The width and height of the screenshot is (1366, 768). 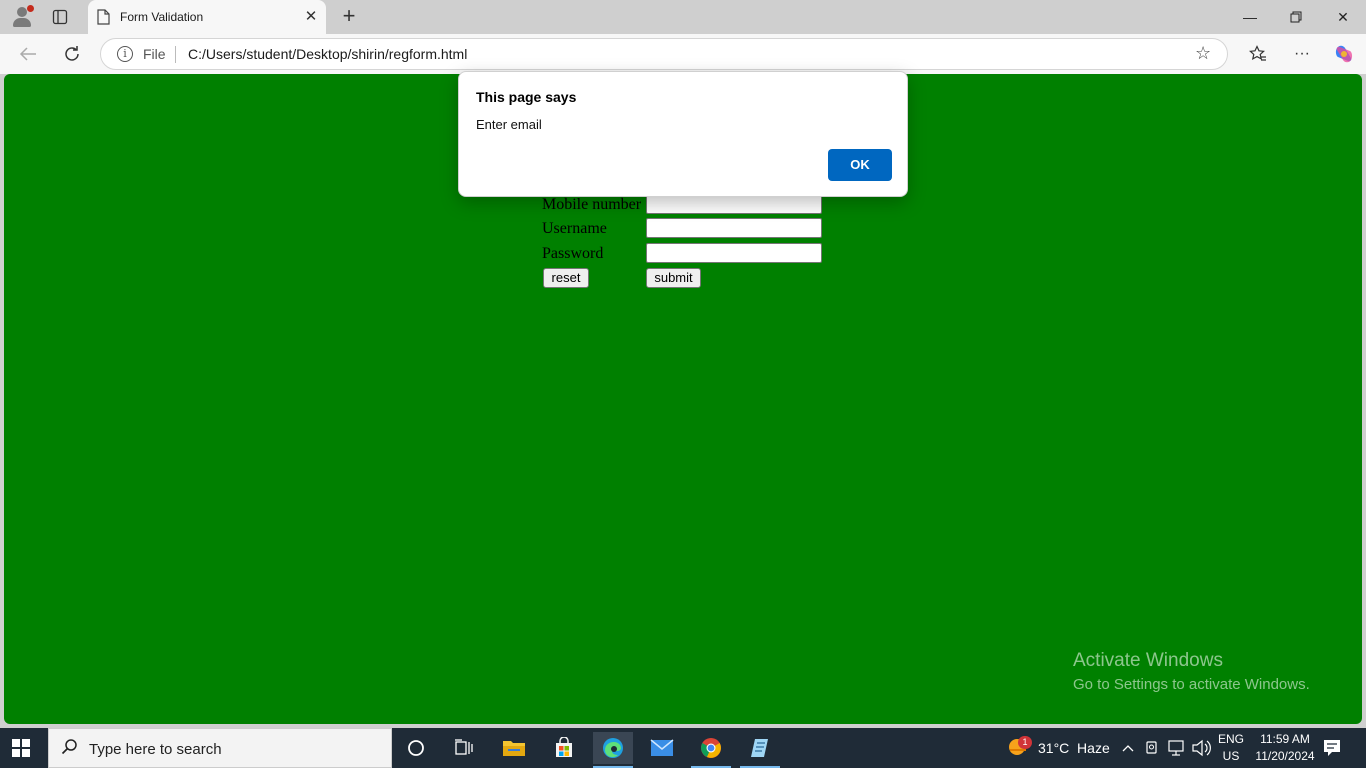 What do you see at coordinates (60, 17) in the screenshot?
I see `tab-actions-icon` at bounding box center [60, 17].